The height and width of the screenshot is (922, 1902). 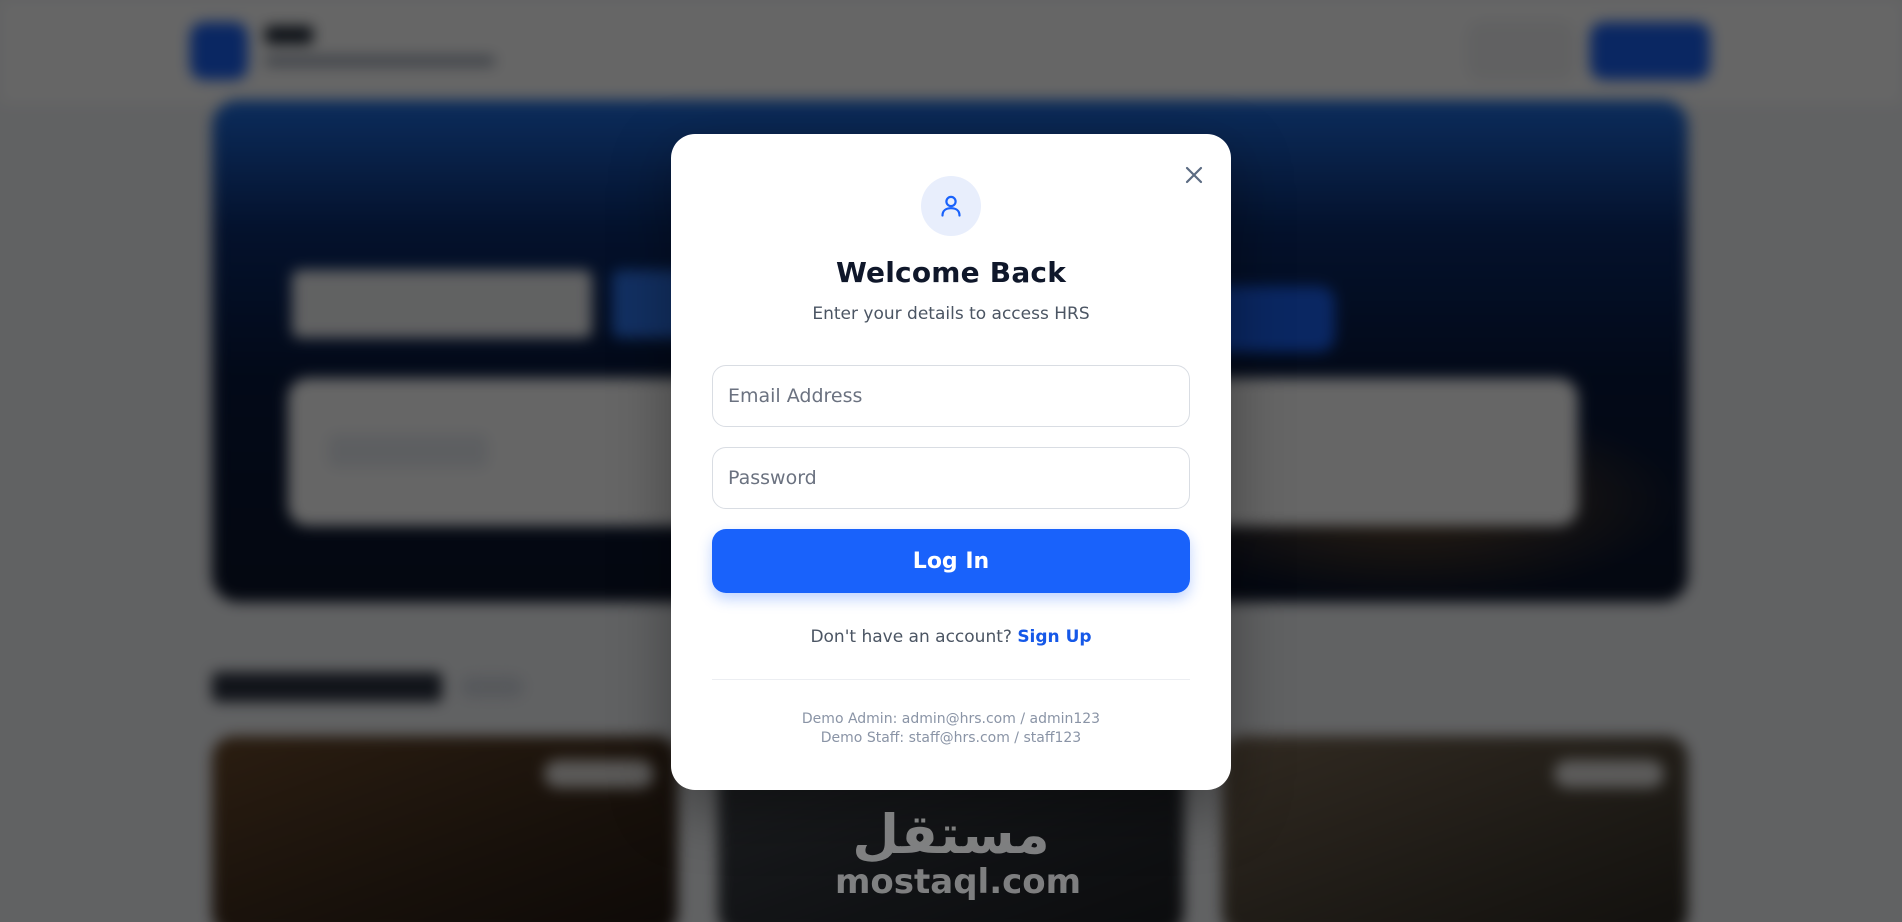 I want to click on signup-prompt-line: Don't have an account? Sign Up, so click(x=951, y=637).